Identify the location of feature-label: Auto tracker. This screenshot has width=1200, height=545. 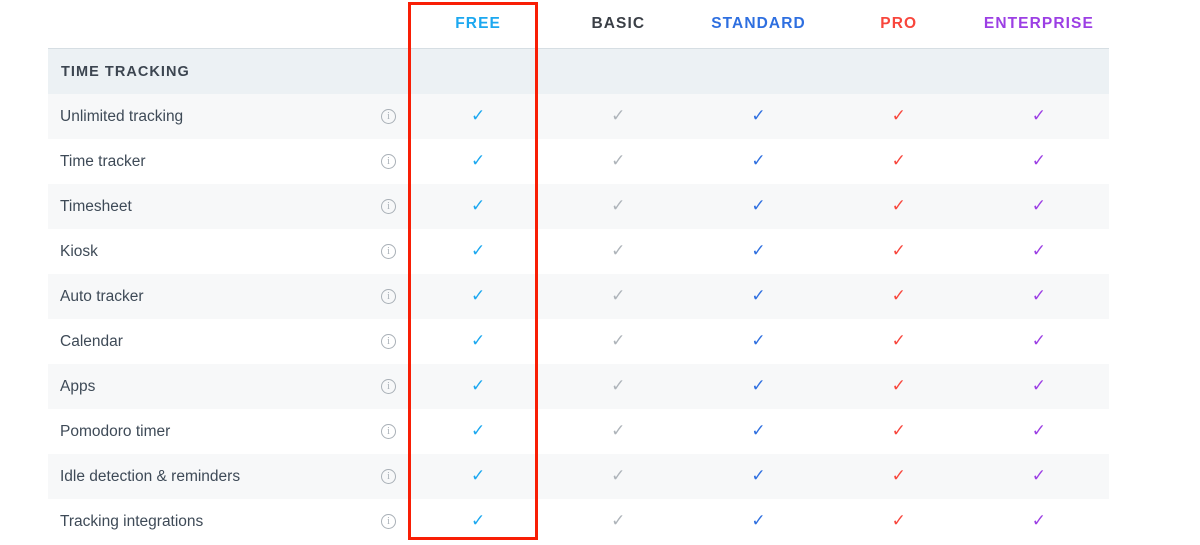
(102, 296).